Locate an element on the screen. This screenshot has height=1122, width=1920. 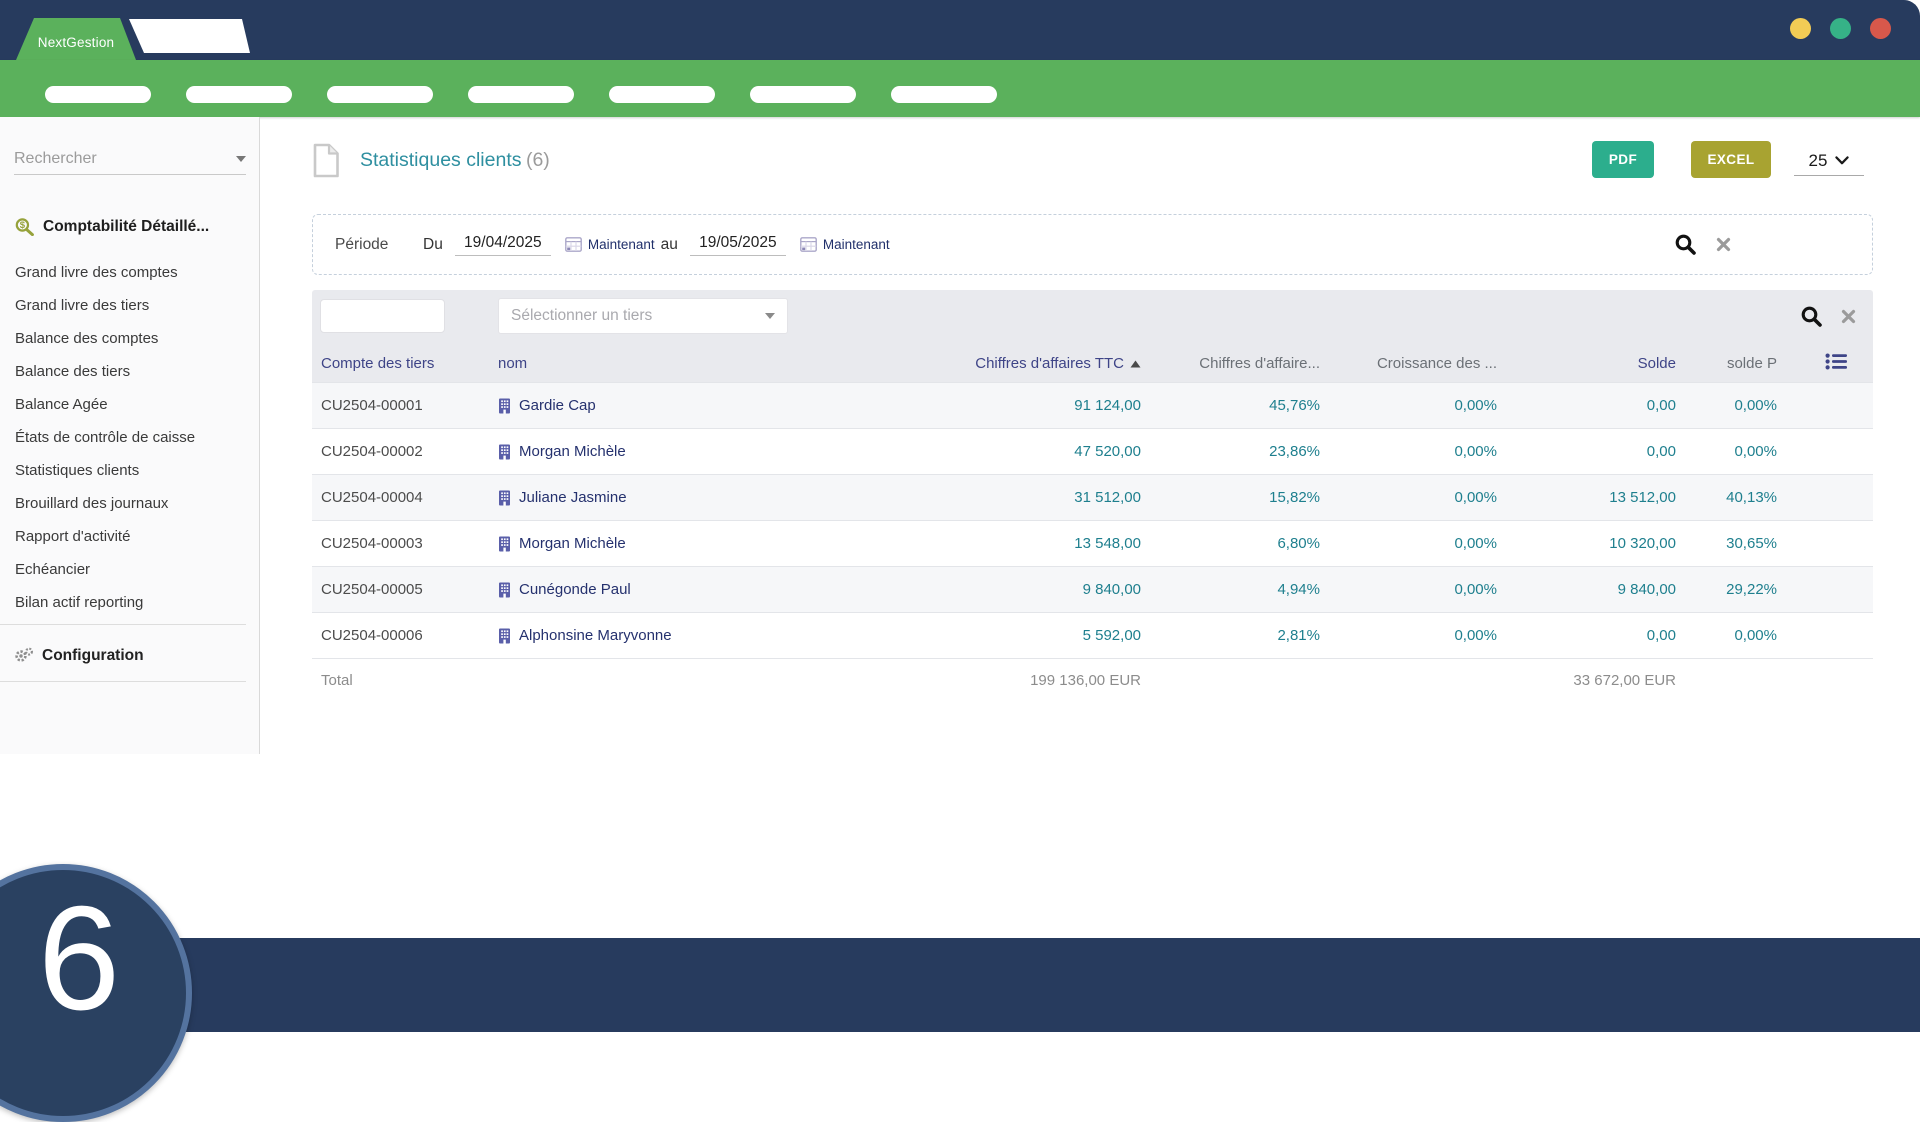
cell-ca-ttc: 13 548,00 is located at coordinates (1107, 543).